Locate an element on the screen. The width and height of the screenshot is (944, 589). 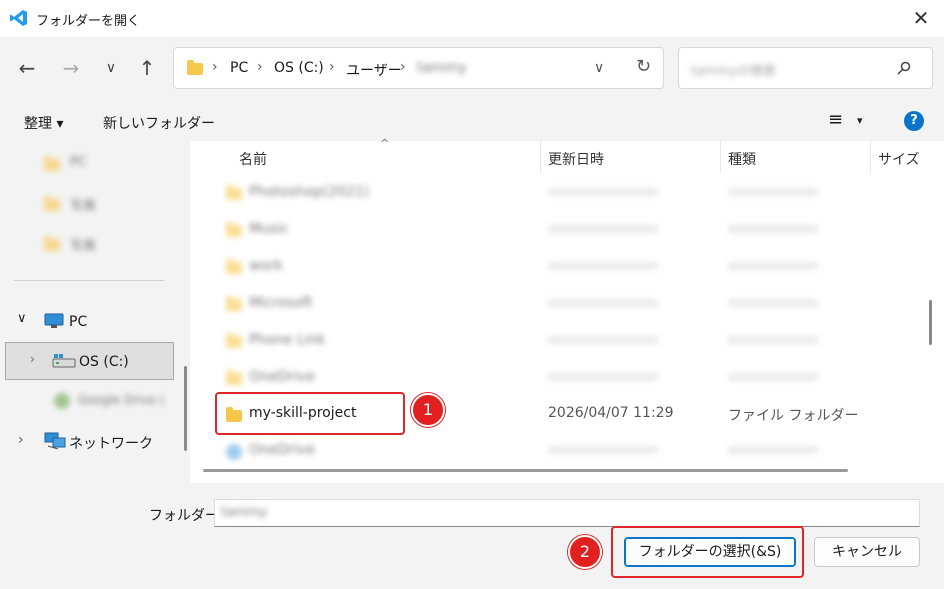
search-placeholder: tammyの検索 is located at coordinates (734, 71).